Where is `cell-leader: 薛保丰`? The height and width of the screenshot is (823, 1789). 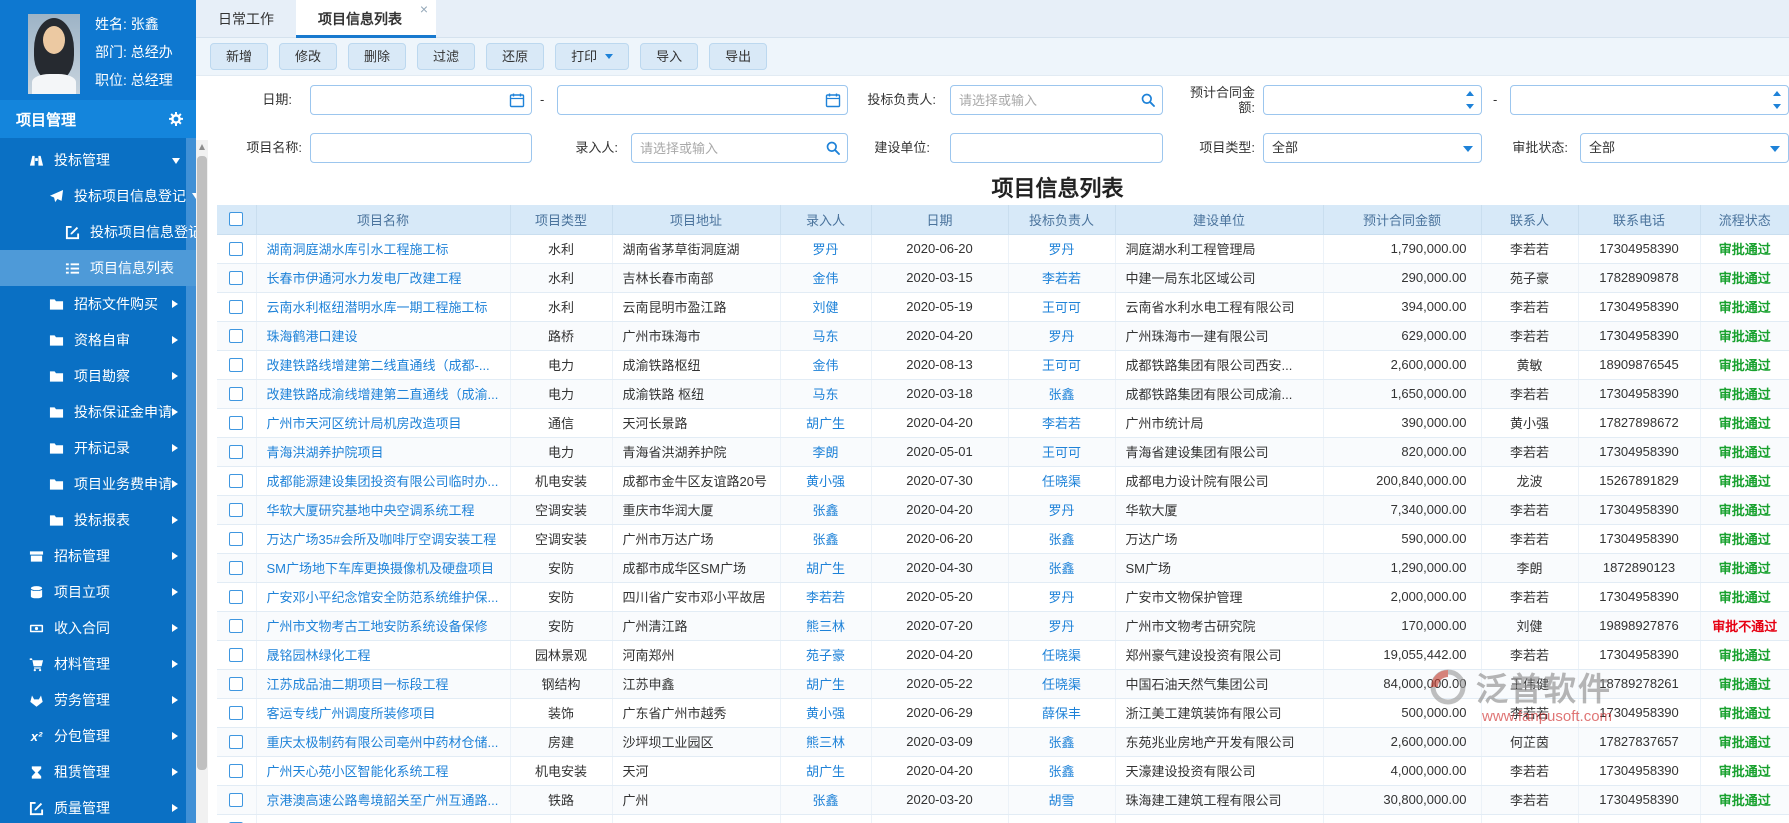 cell-leader: 薛保丰 is located at coordinates (1062, 713).